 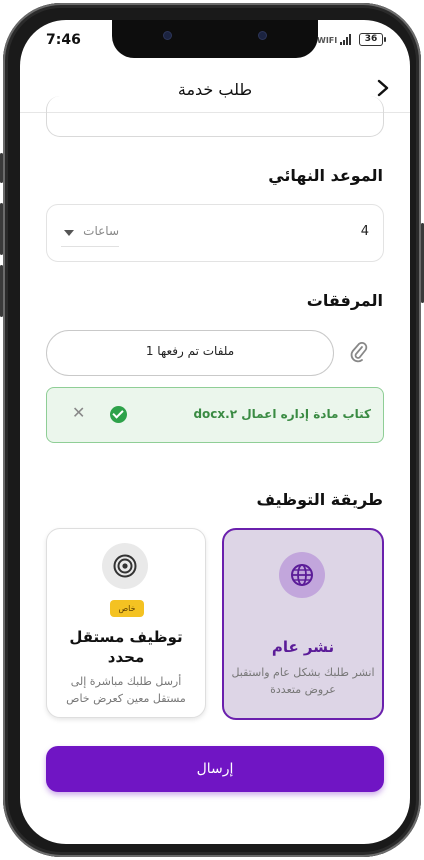 I want to click on battery-icon: 36, so click(x=372, y=39).